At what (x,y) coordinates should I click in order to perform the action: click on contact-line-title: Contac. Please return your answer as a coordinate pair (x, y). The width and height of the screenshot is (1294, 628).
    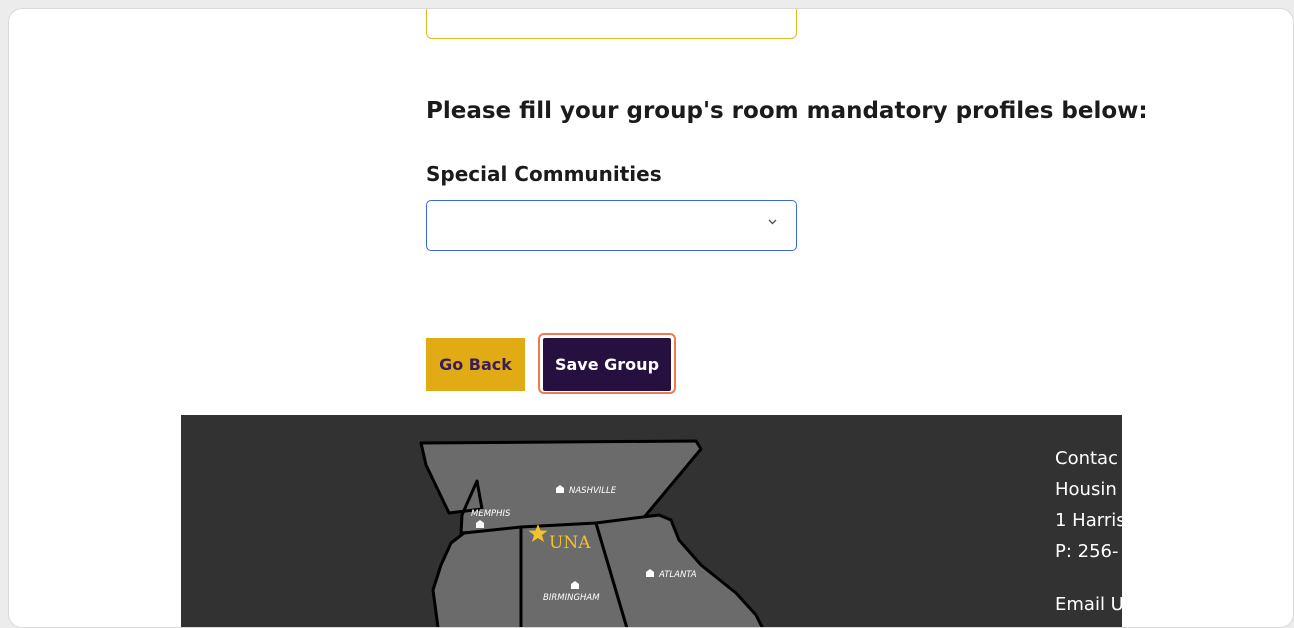
    Looking at the image, I should click on (1086, 458).